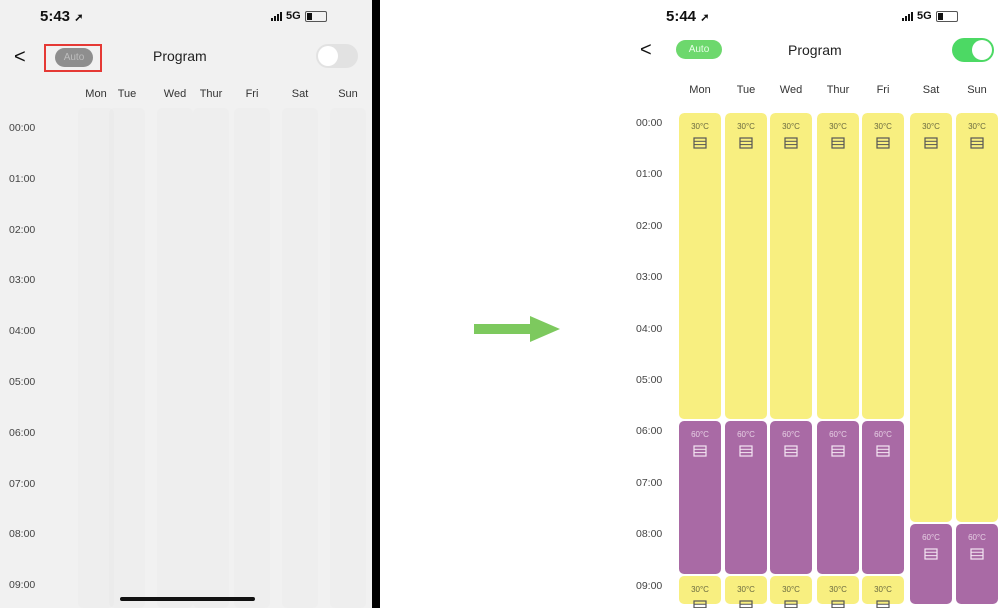 The image size is (998, 608). Describe the element at coordinates (348, 358) in the screenshot. I see `schedule-column-sun` at that location.